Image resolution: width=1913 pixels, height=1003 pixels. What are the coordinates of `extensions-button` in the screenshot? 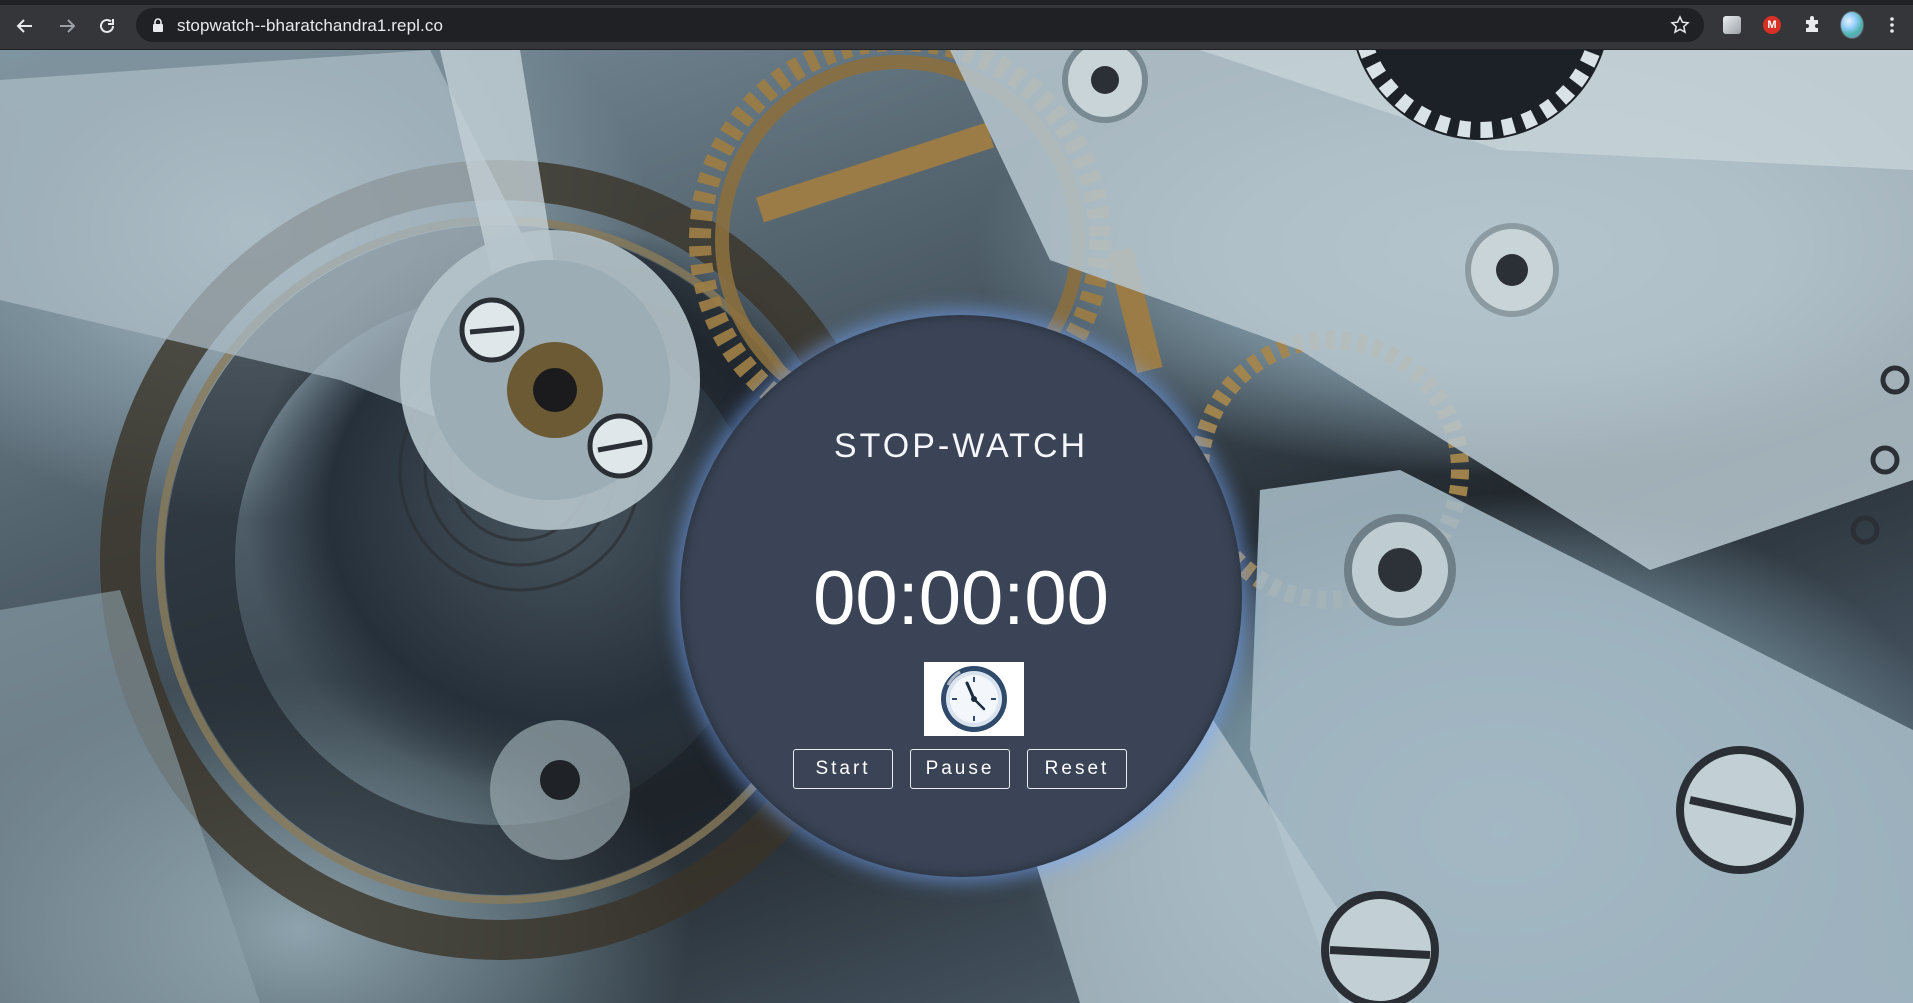 It's located at (1812, 25).